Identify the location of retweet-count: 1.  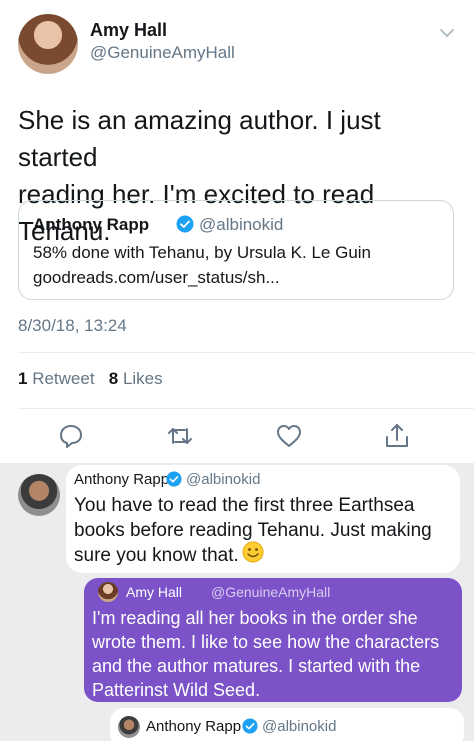
(23, 378).